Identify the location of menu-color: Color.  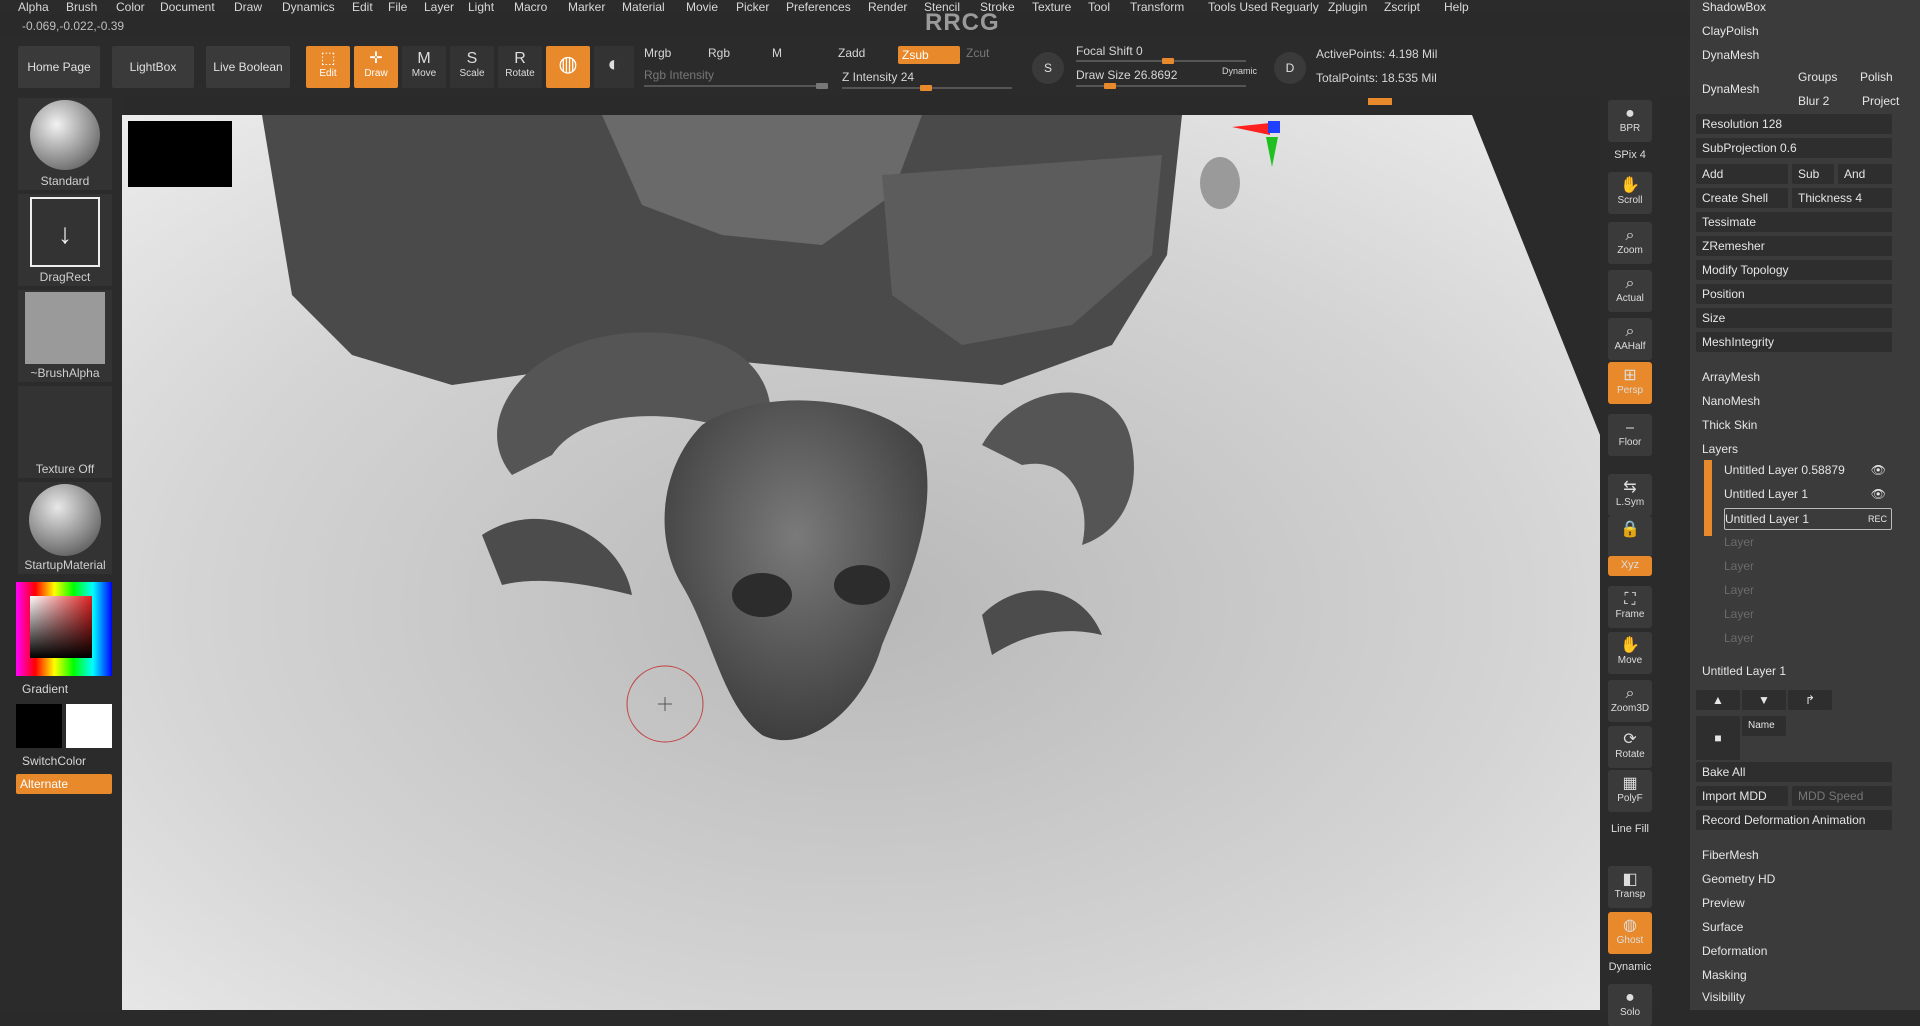
(130, 7).